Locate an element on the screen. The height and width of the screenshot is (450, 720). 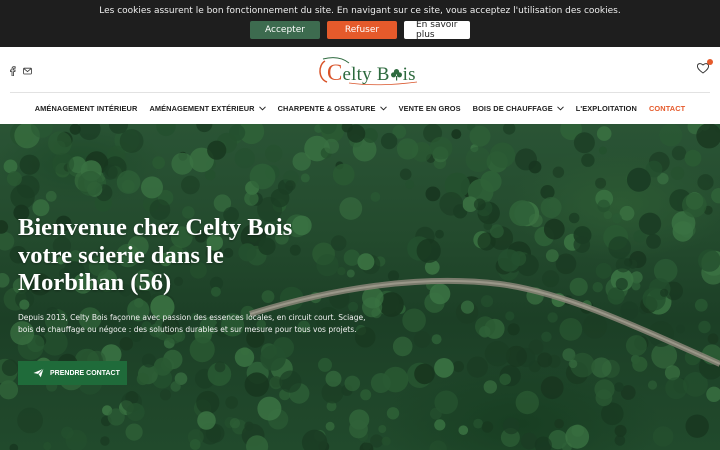
nav-item-amenagement-exterieur: AMÉNAGEMENT EXTÉRIEUR is located at coordinates (207, 108).